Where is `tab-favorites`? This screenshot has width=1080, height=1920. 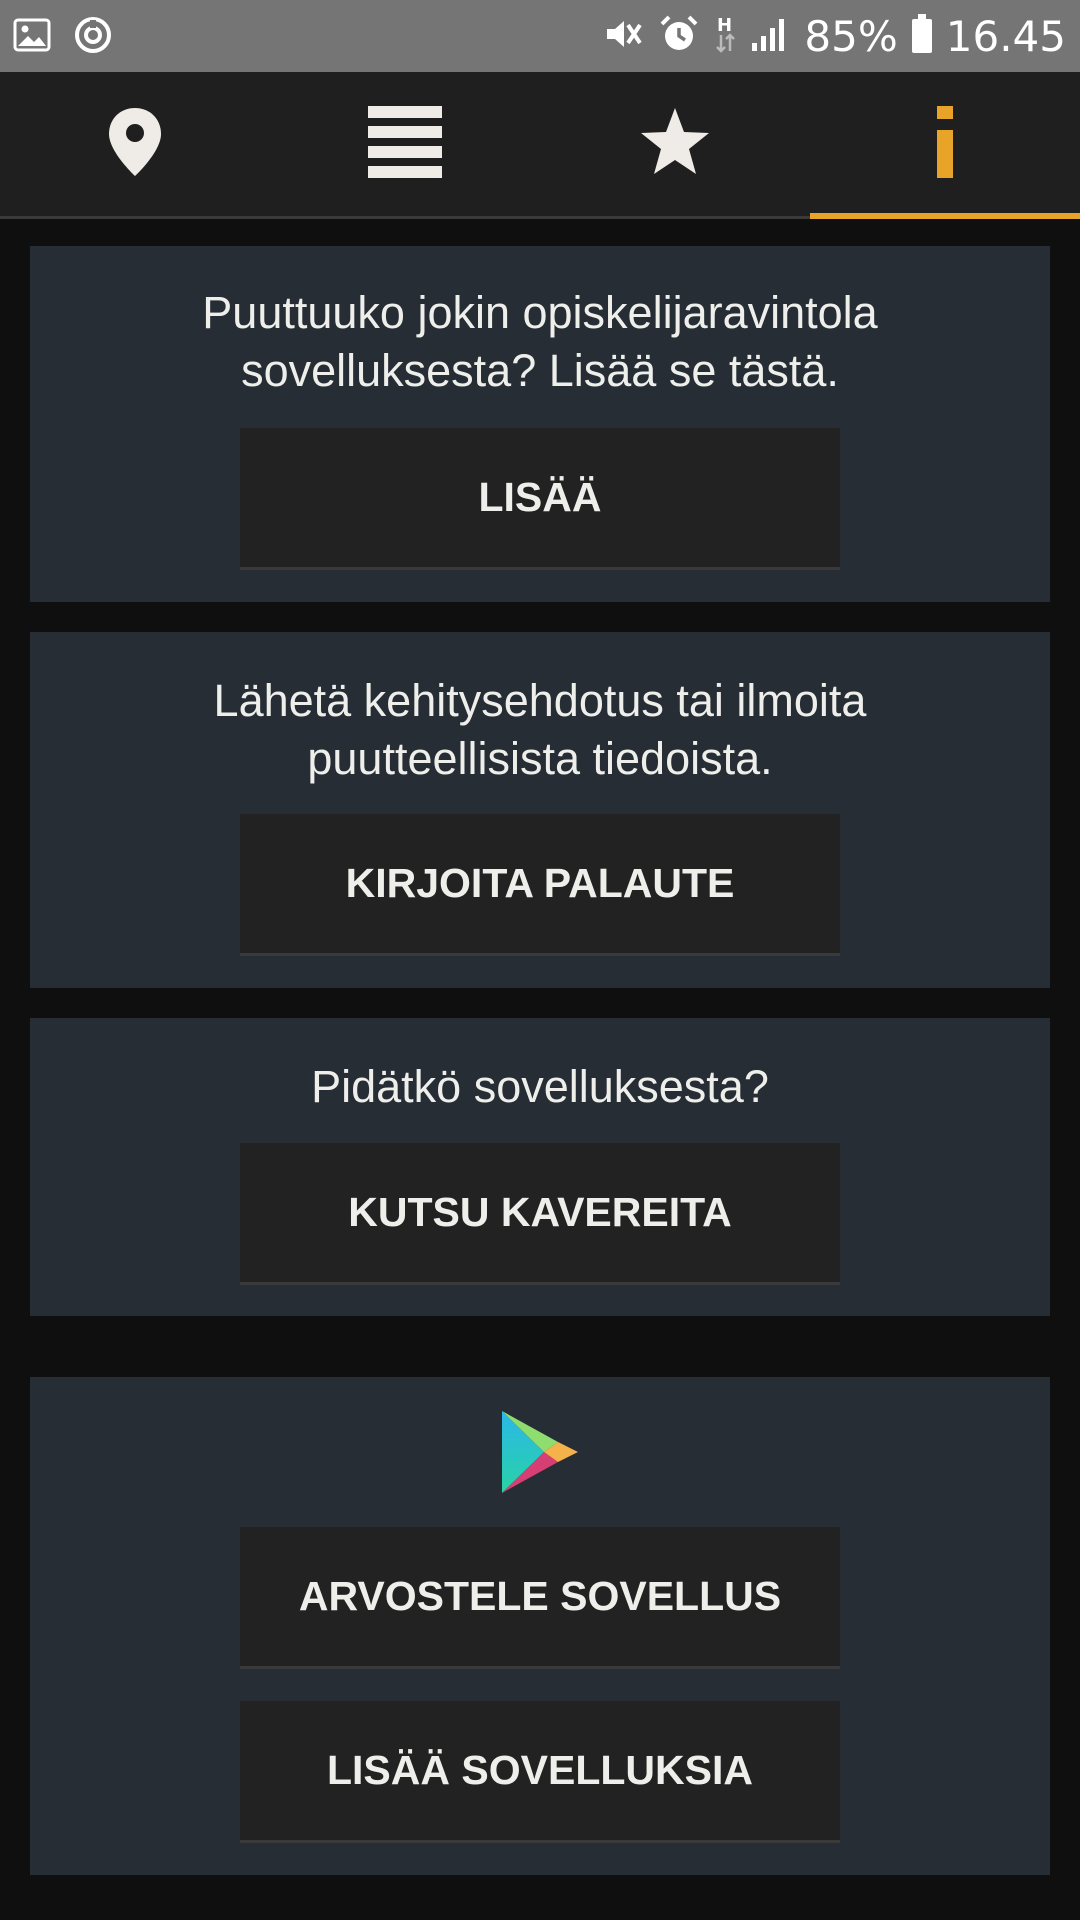 tab-favorites is located at coordinates (675, 144).